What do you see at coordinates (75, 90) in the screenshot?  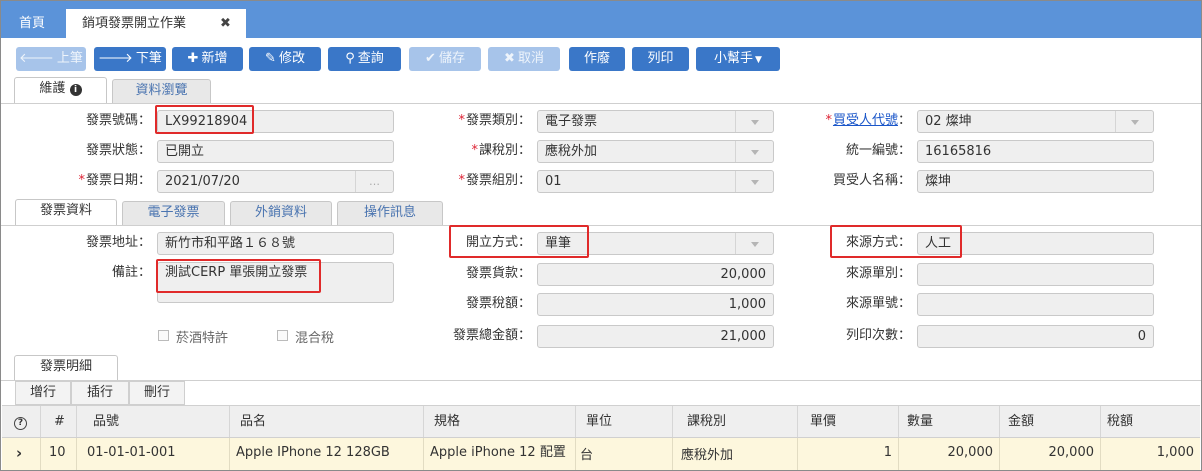 I see `info-icon: i` at bounding box center [75, 90].